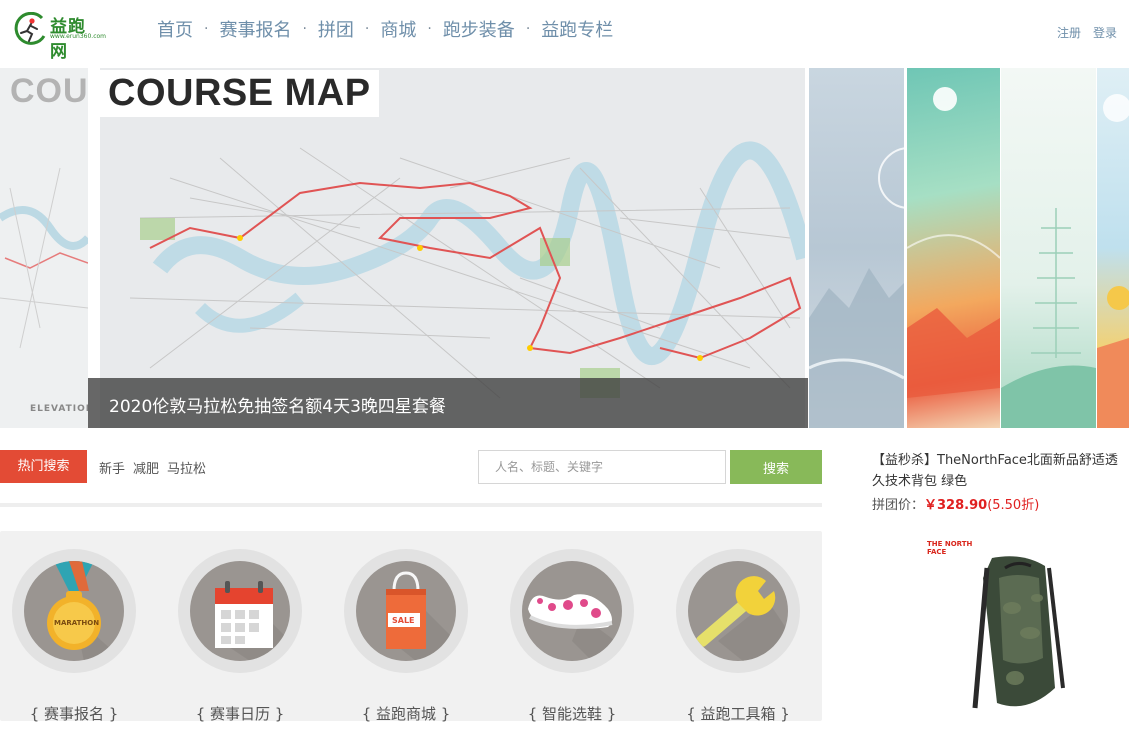 This screenshot has width=1129, height=742. I want to click on shortcut-label: { 益跑工具箱 }, so click(738, 714).